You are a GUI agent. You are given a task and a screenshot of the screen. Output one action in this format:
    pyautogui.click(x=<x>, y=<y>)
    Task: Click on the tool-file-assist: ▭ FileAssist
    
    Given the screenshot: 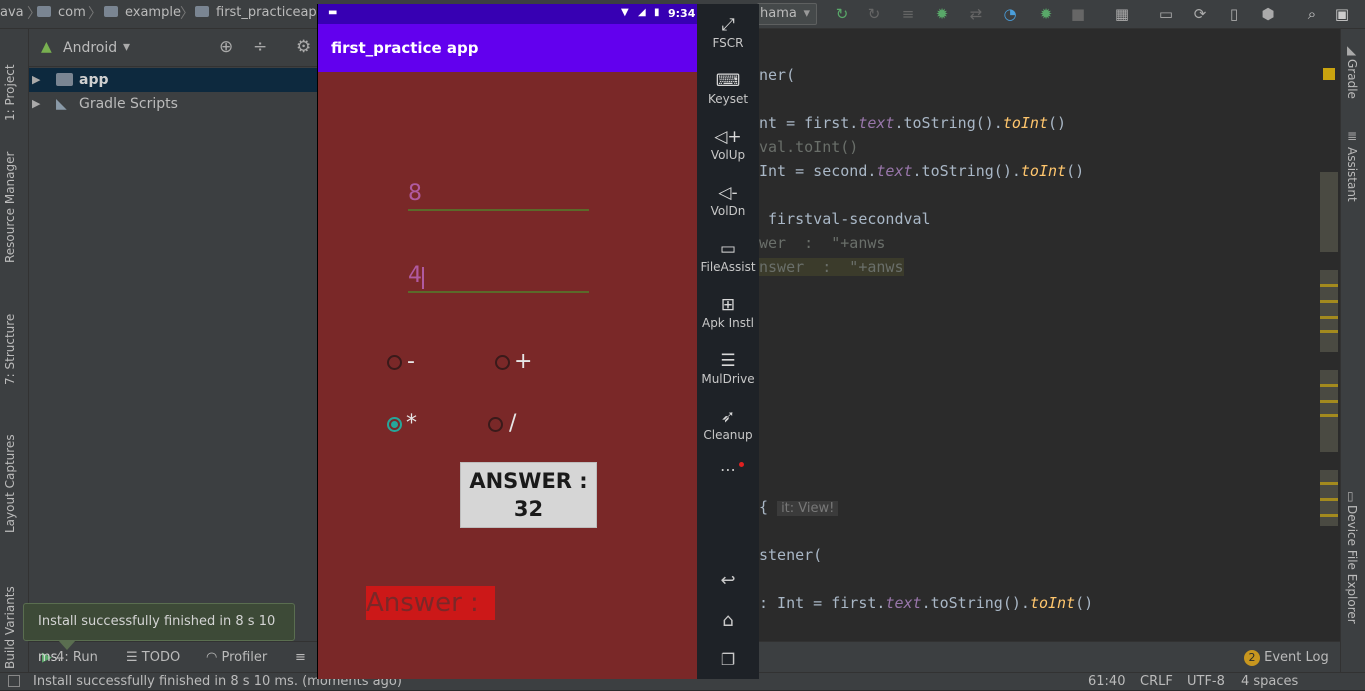 What is the action you would take?
    pyautogui.click(x=728, y=256)
    